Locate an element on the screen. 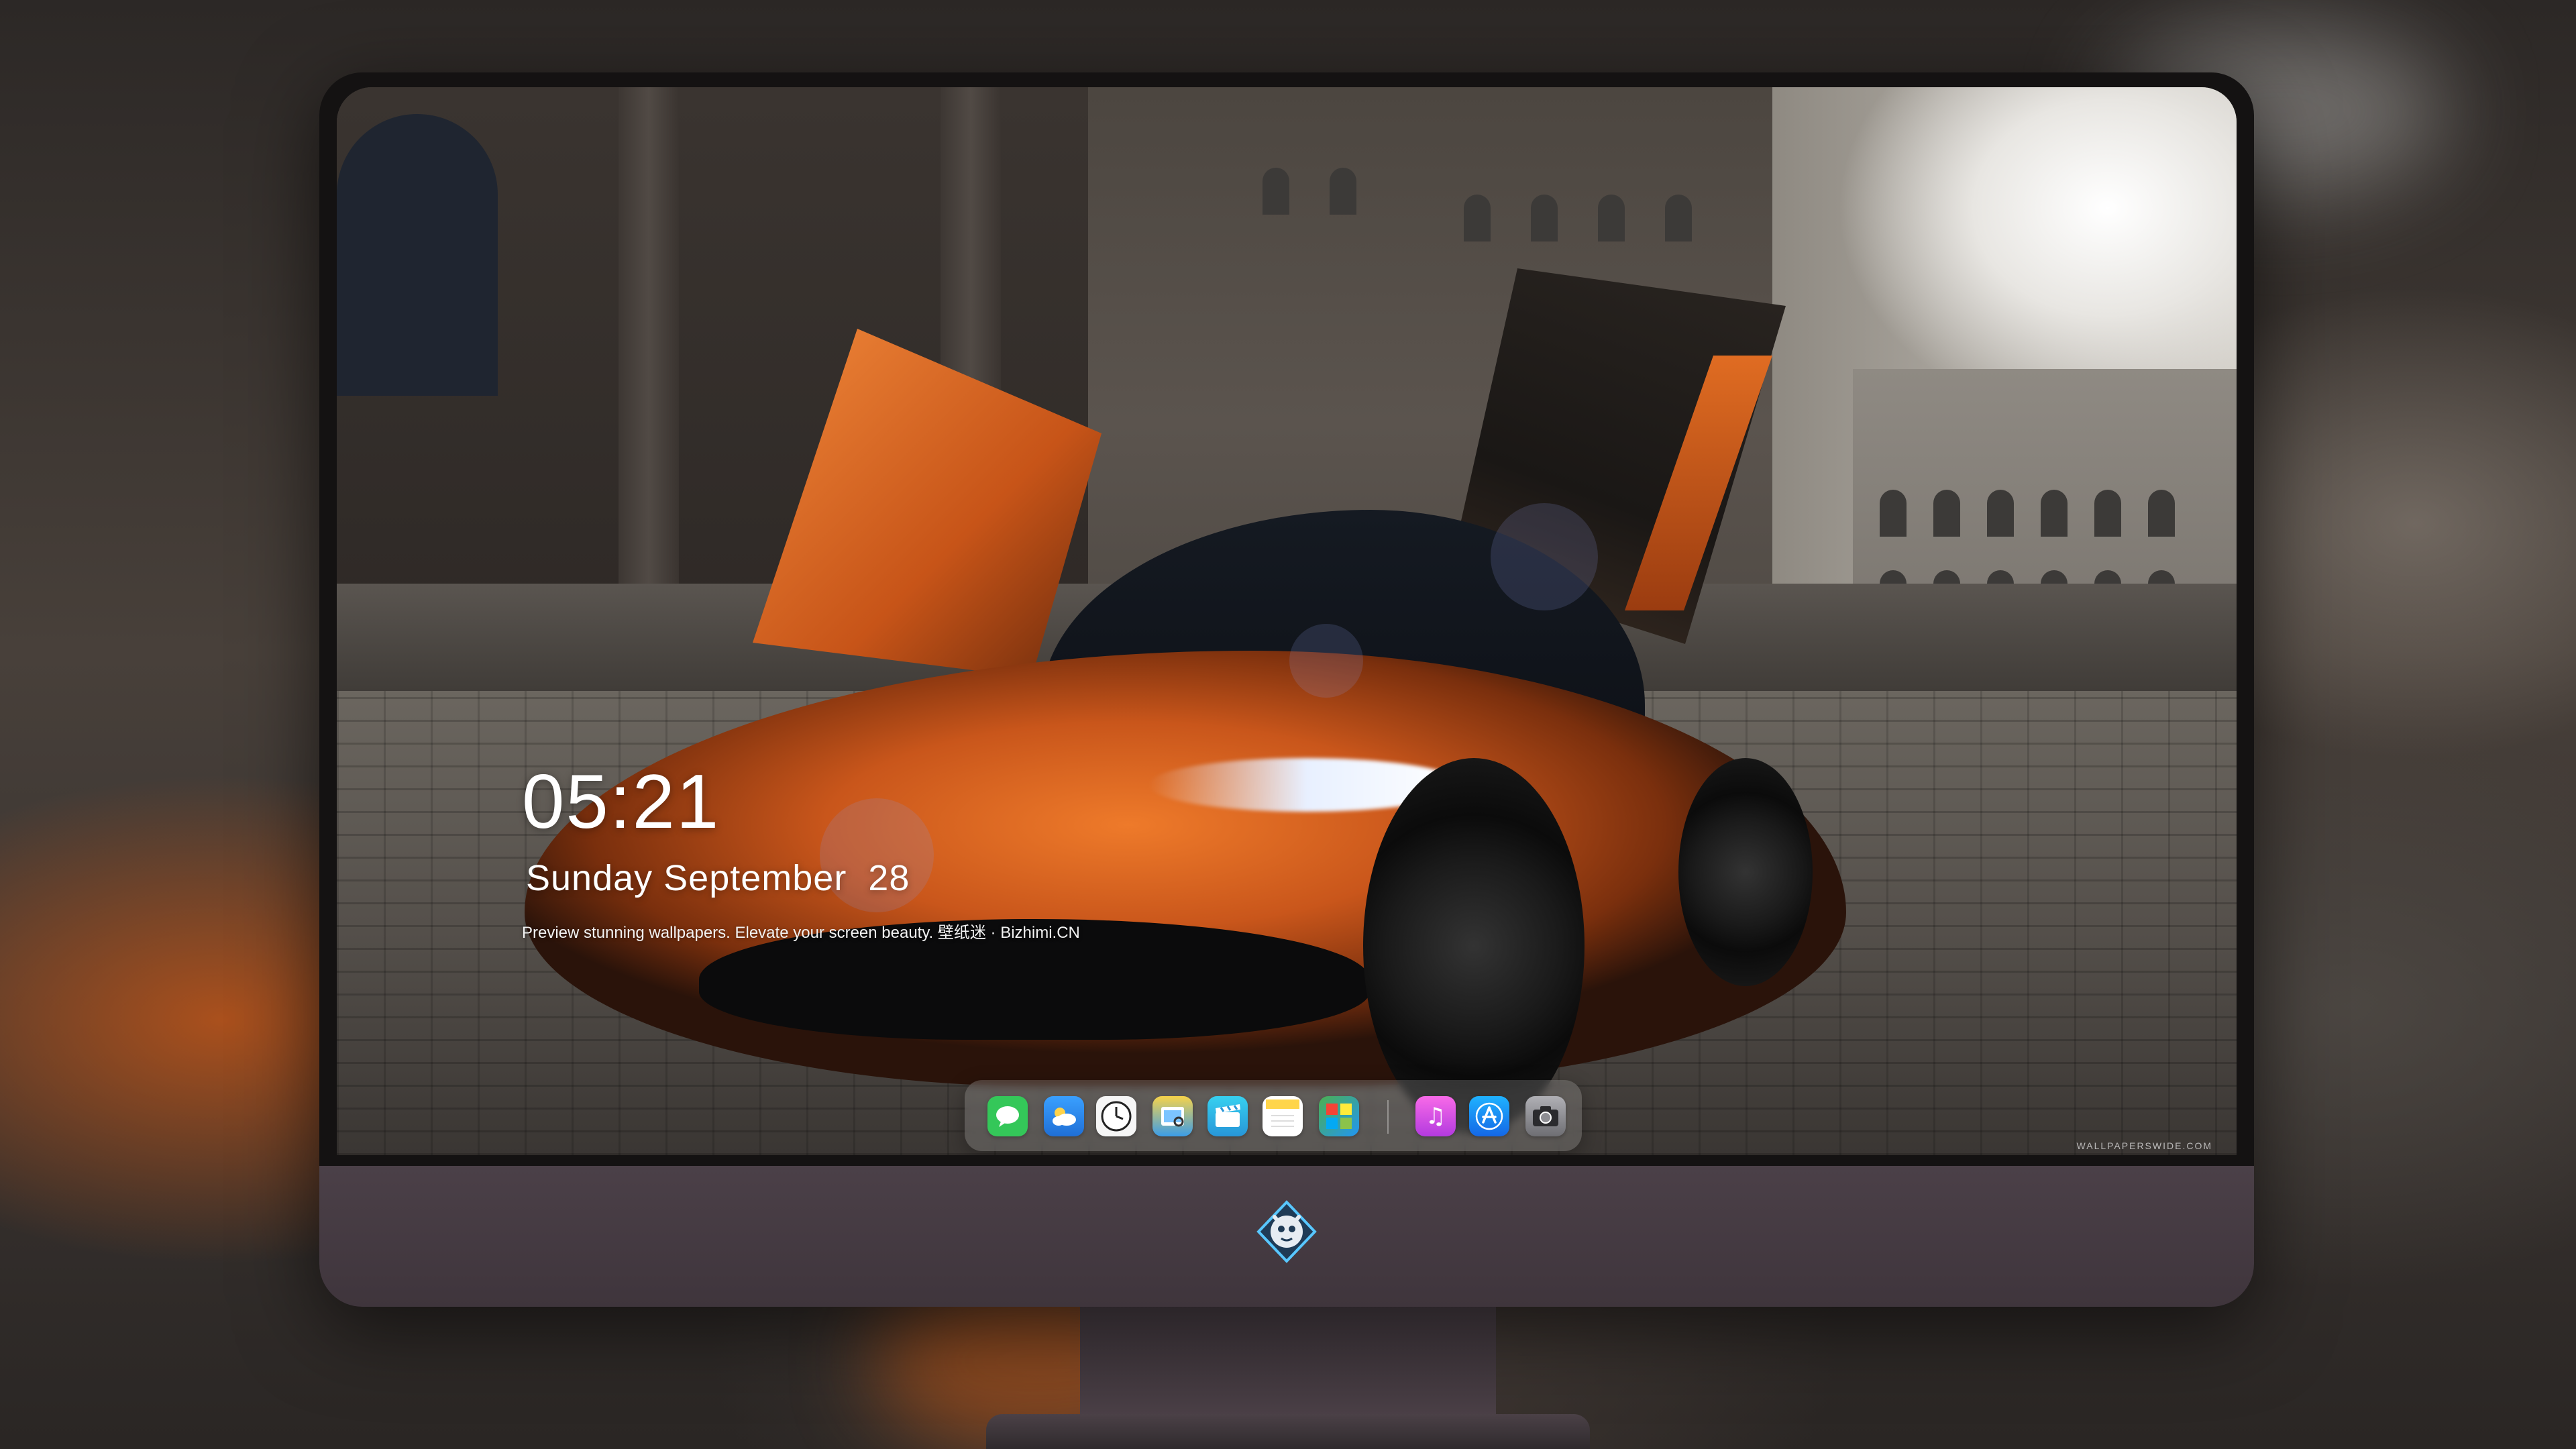 The image size is (2576, 1449). dock-separator is located at coordinates (1388, 1117).